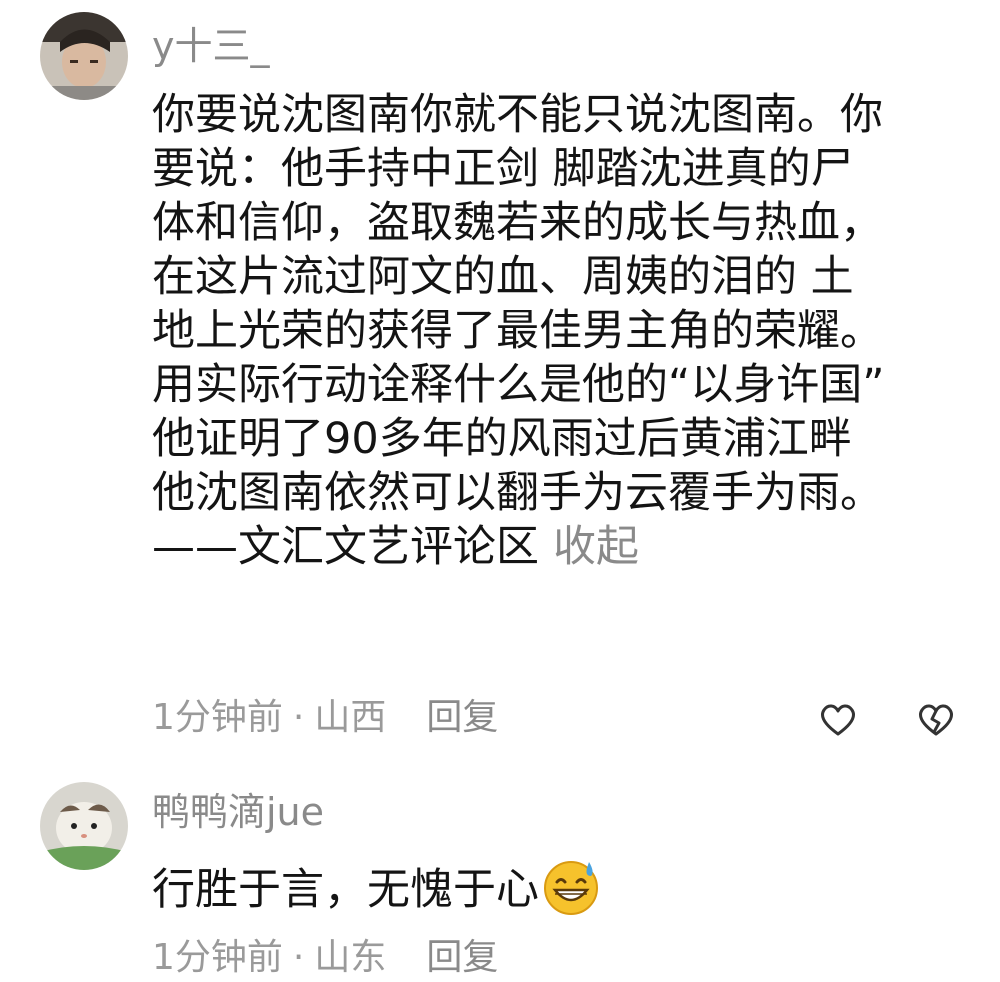 The height and width of the screenshot is (982, 1000). What do you see at coordinates (503, 169) in the screenshot?
I see `comment-line: 要说：他手持中正剑 脚踏沈进真的尸` at bounding box center [503, 169].